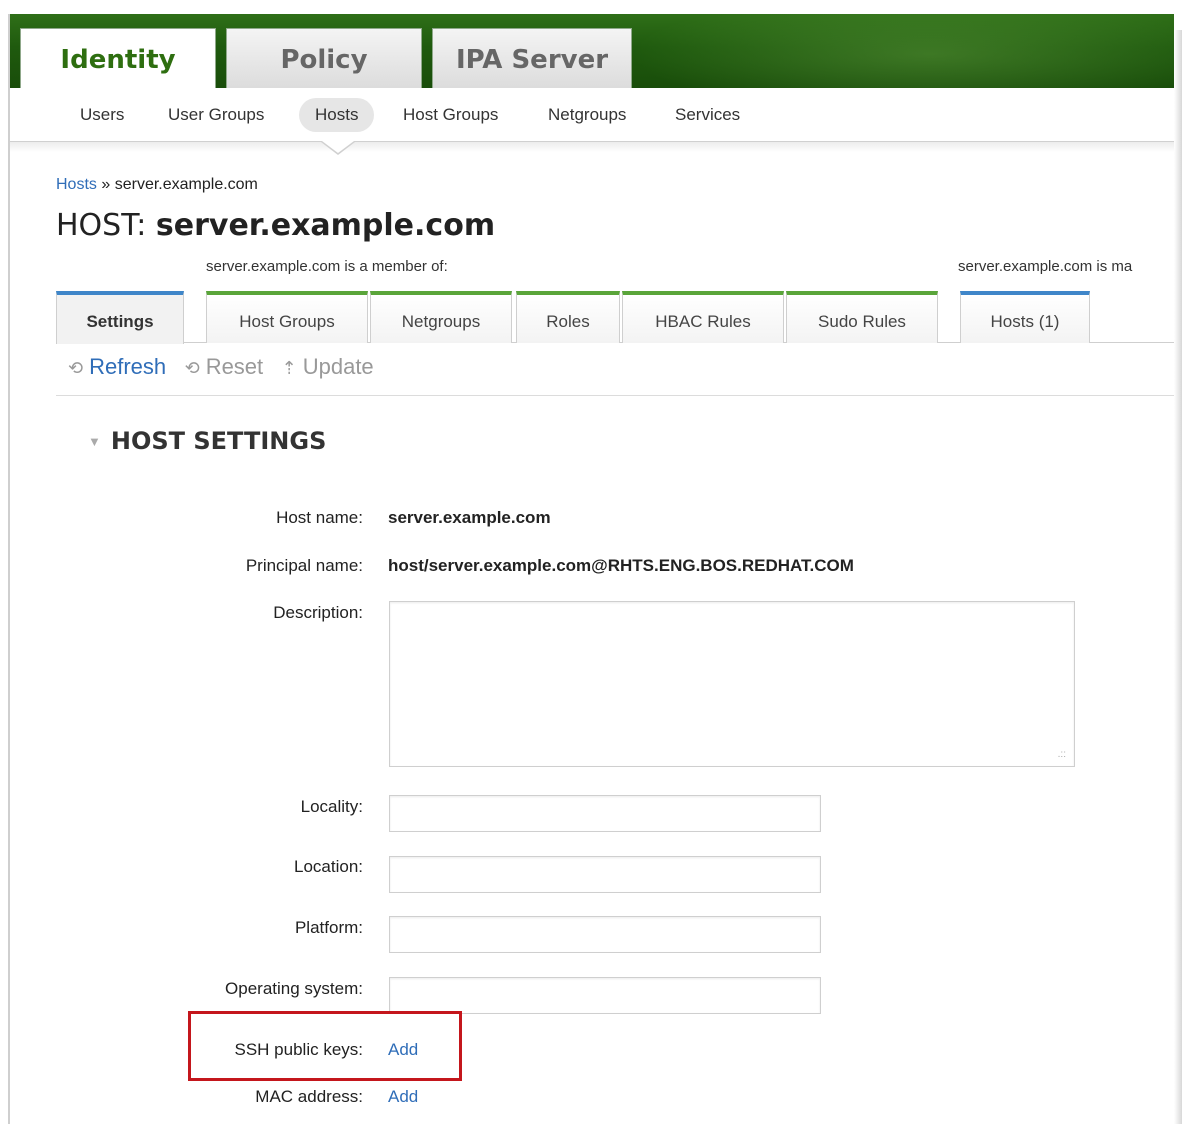 Image resolution: width=1182 pixels, height=1124 pixels. I want to click on locality-input, so click(605, 813).